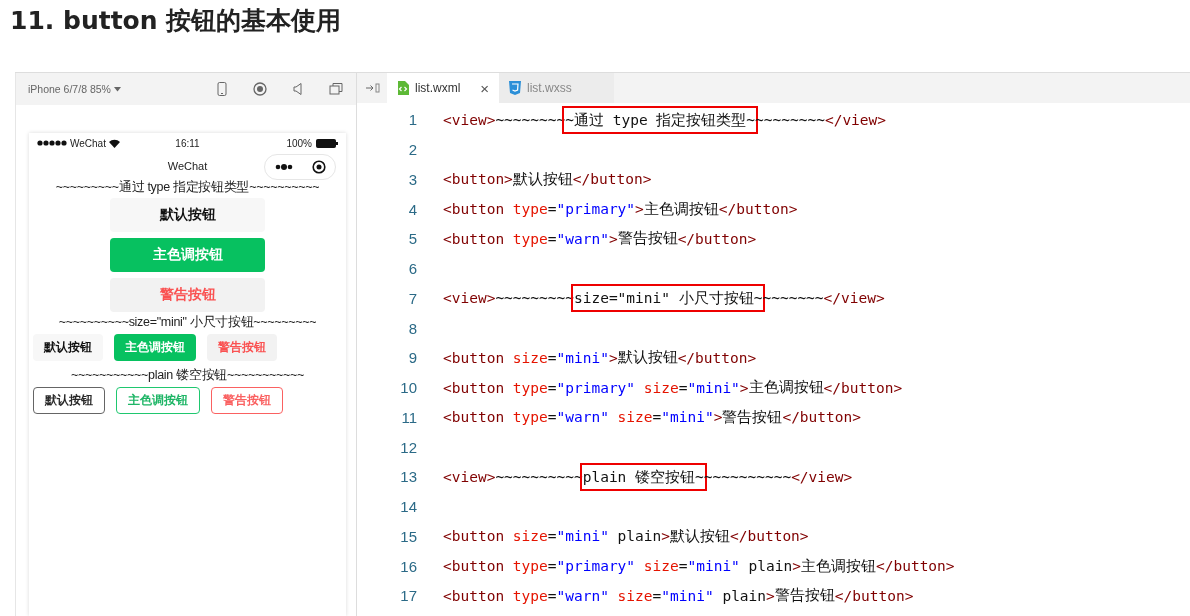  I want to click on tab-label: list.wxss, so click(550, 88).